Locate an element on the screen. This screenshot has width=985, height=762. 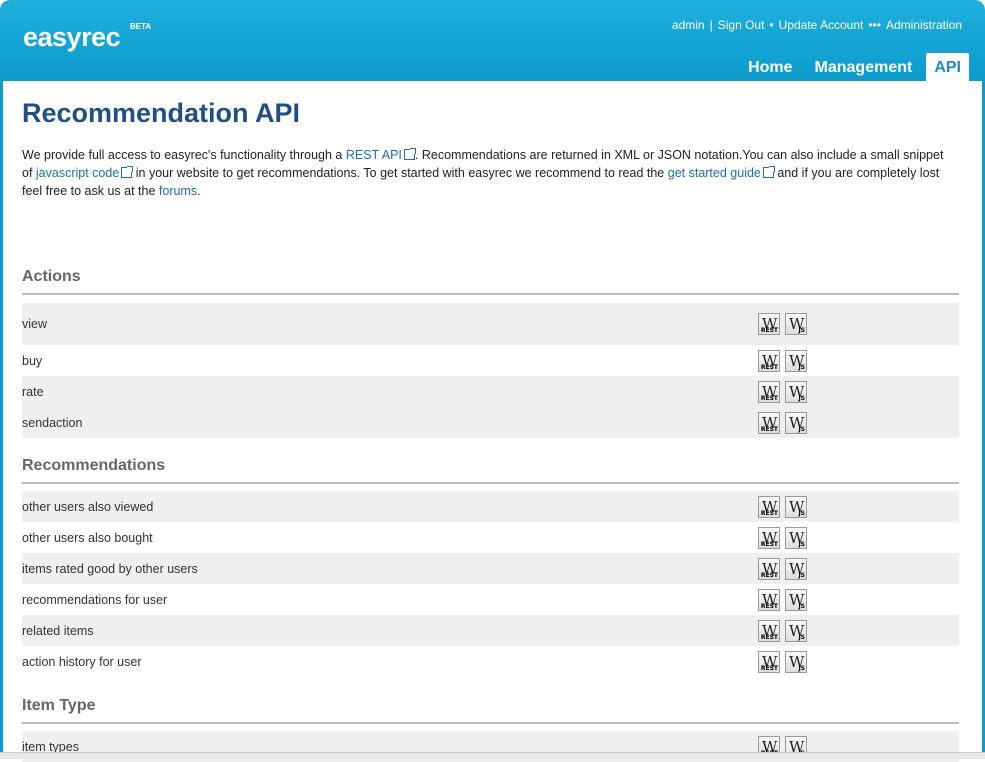
logo: easyrec is located at coordinates (72, 37).